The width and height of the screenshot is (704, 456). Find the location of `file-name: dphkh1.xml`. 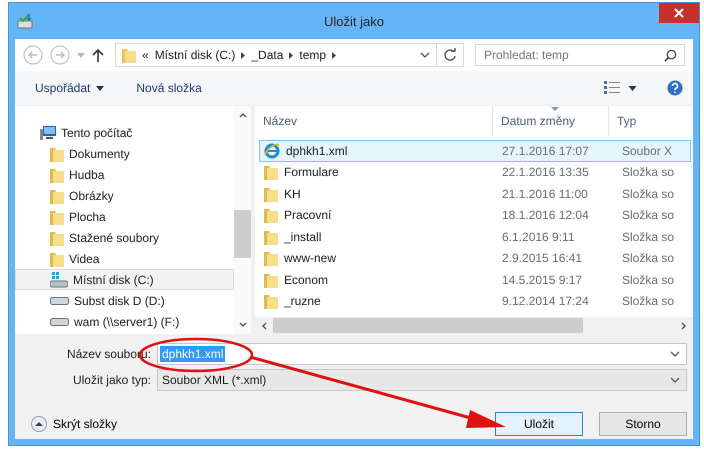

file-name: dphkh1.xml is located at coordinates (317, 151).